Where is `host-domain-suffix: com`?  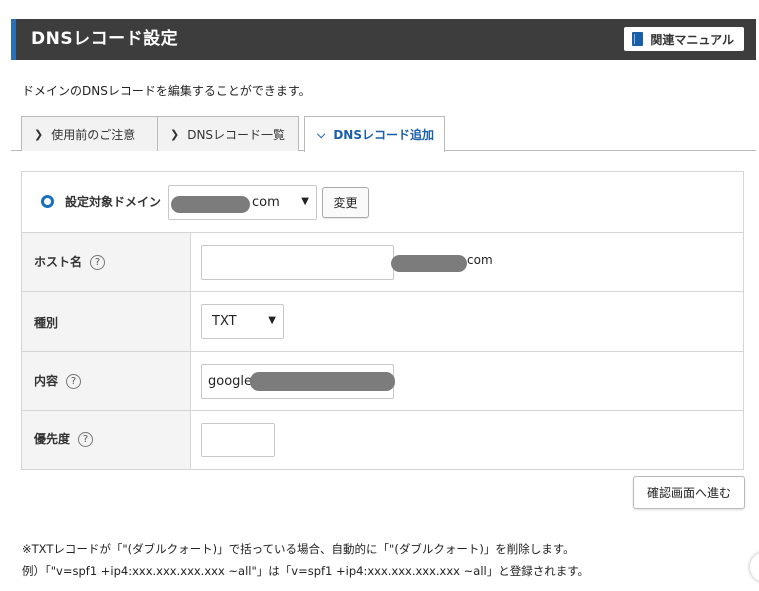
host-domain-suffix: com is located at coordinates (480, 260).